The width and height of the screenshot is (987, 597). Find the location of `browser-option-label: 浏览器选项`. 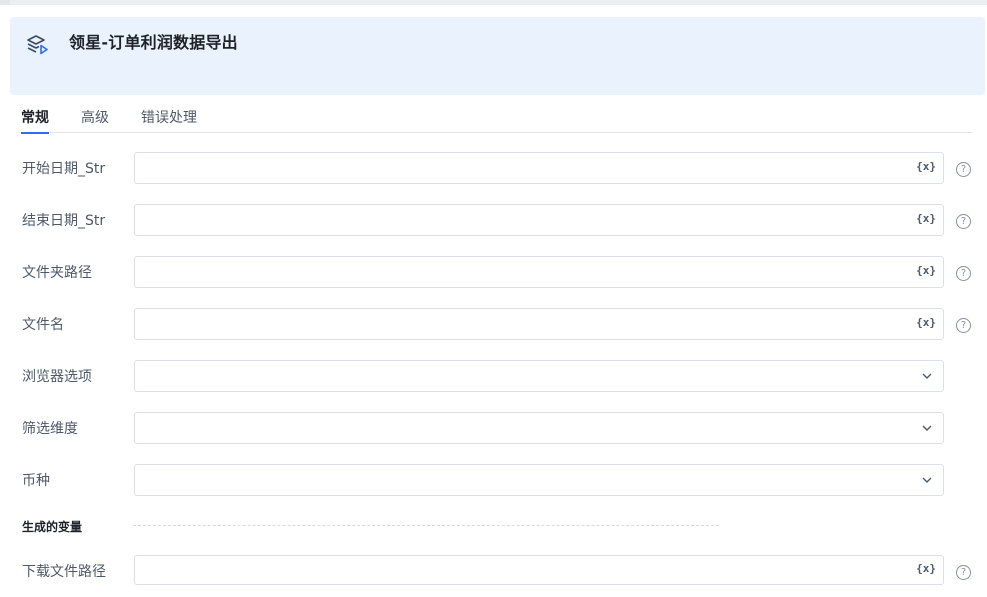

browser-option-label: 浏览器选项 is located at coordinates (57, 377).